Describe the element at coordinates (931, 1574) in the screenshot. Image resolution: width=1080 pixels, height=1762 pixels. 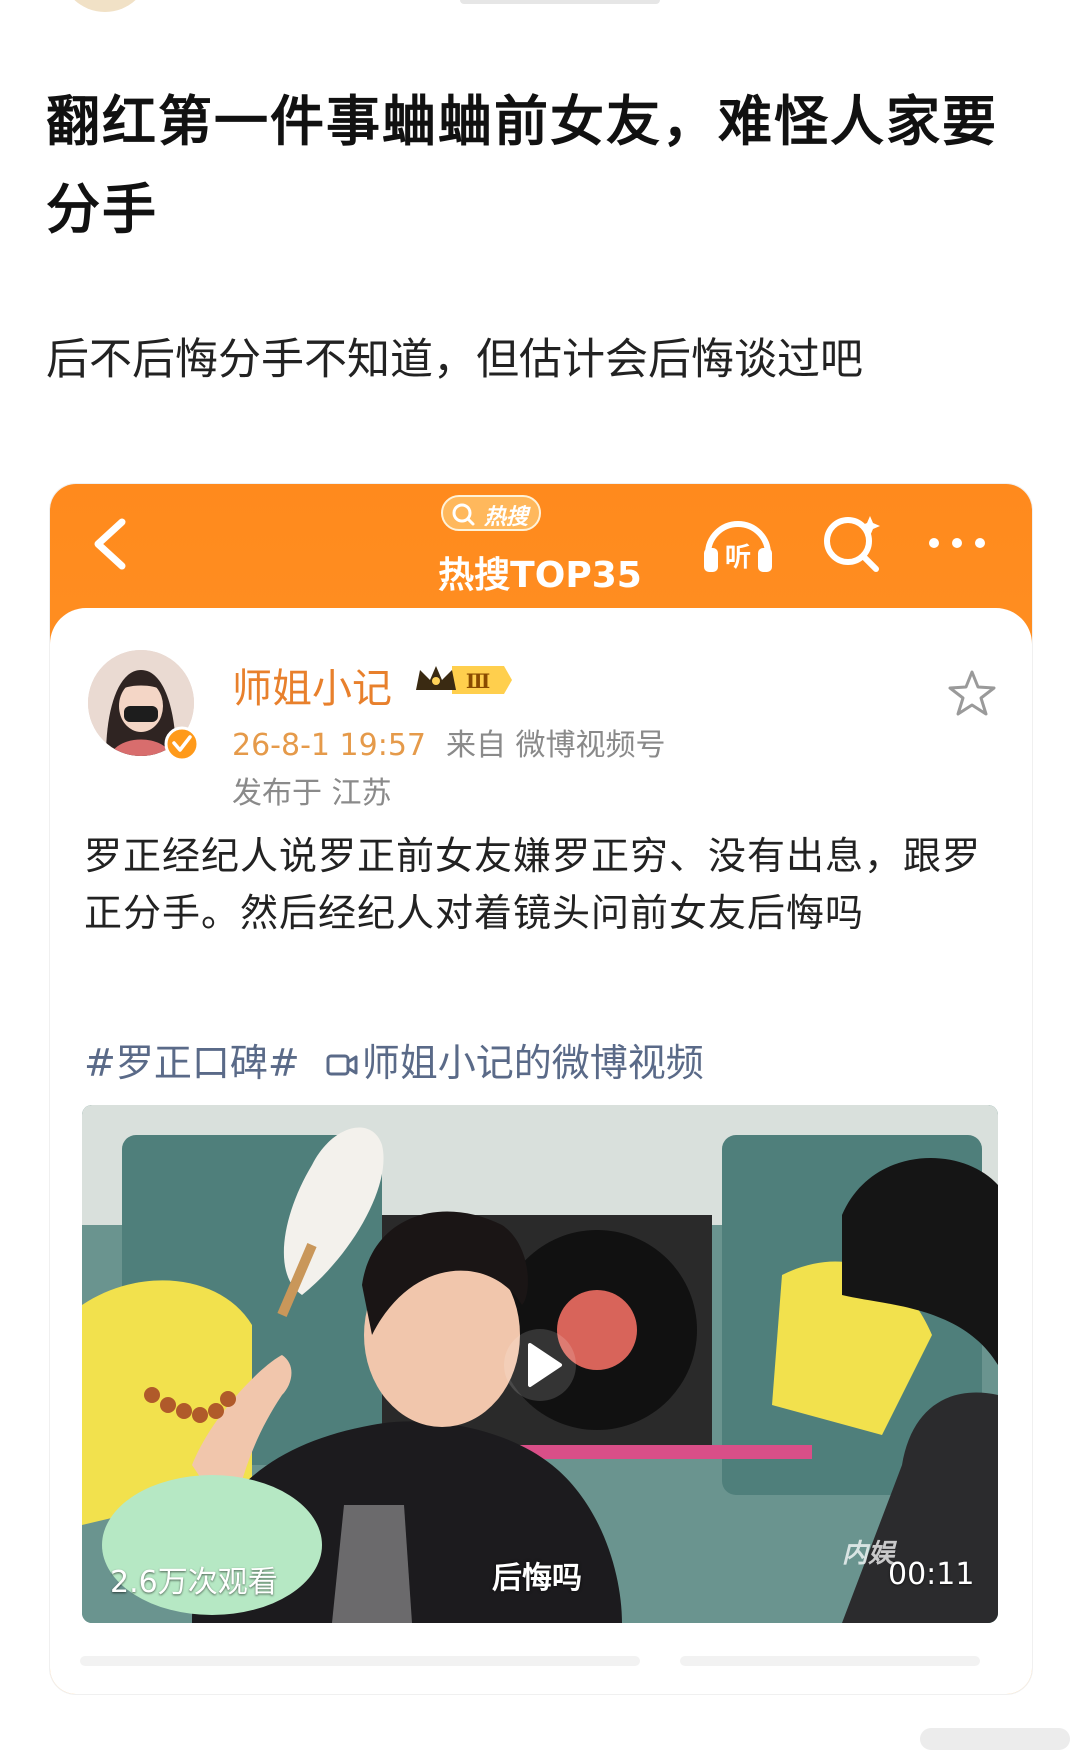
I see `video-duration: 00:11` at that location.